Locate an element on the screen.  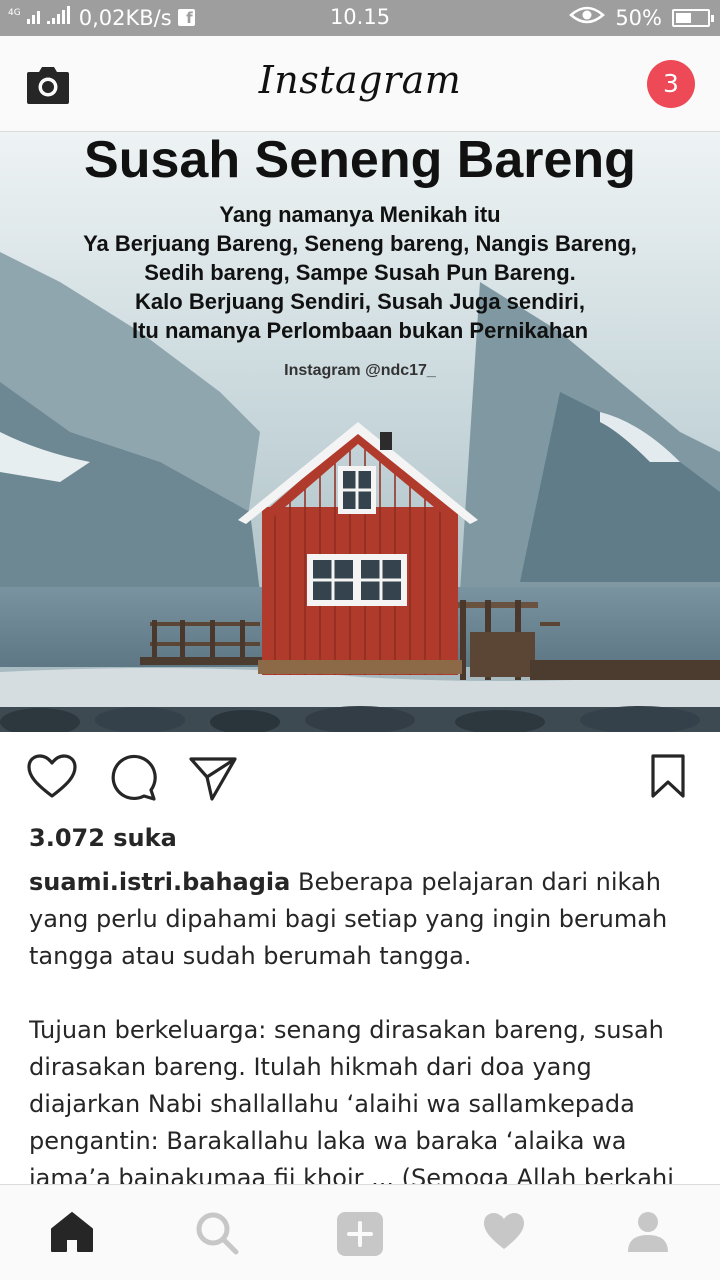
poster-line: Yang namanya Menikah itu is located at coordinates (360, 214).